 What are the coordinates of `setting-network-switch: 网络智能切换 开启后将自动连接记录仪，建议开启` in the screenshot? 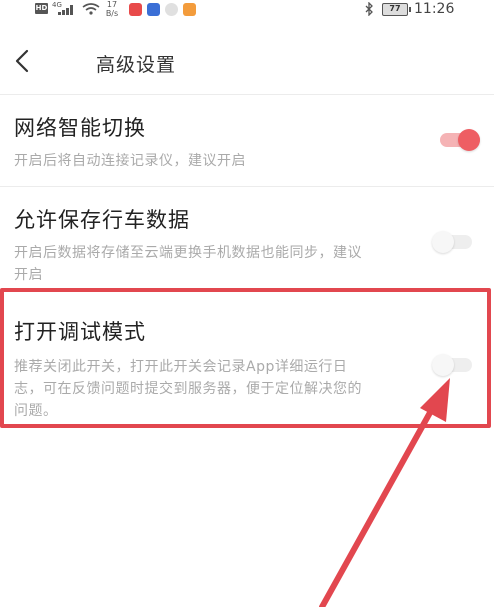 It's located at (247, 140).